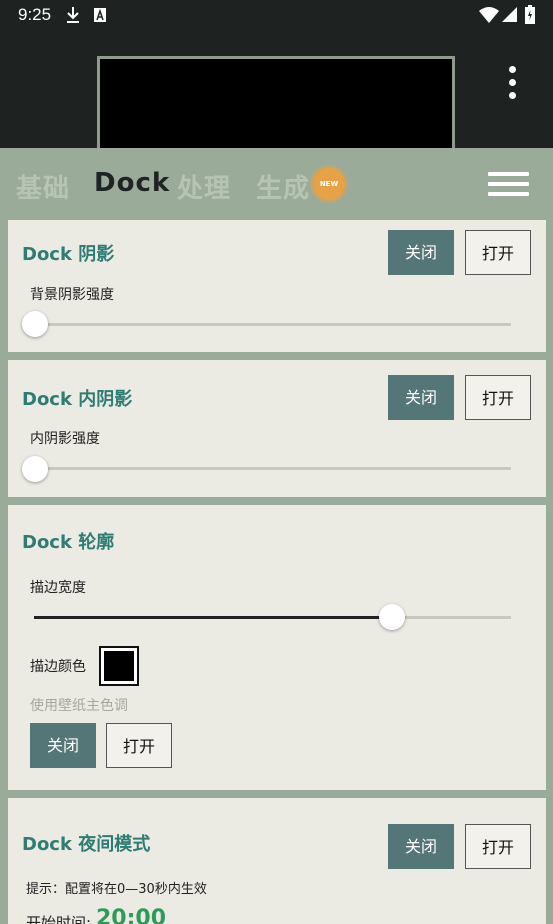 This screenshot has height=924, width=553. Describe the element at coordinates (43, 186) in the screenshot. I see `tab-basic: 基础` at that location.